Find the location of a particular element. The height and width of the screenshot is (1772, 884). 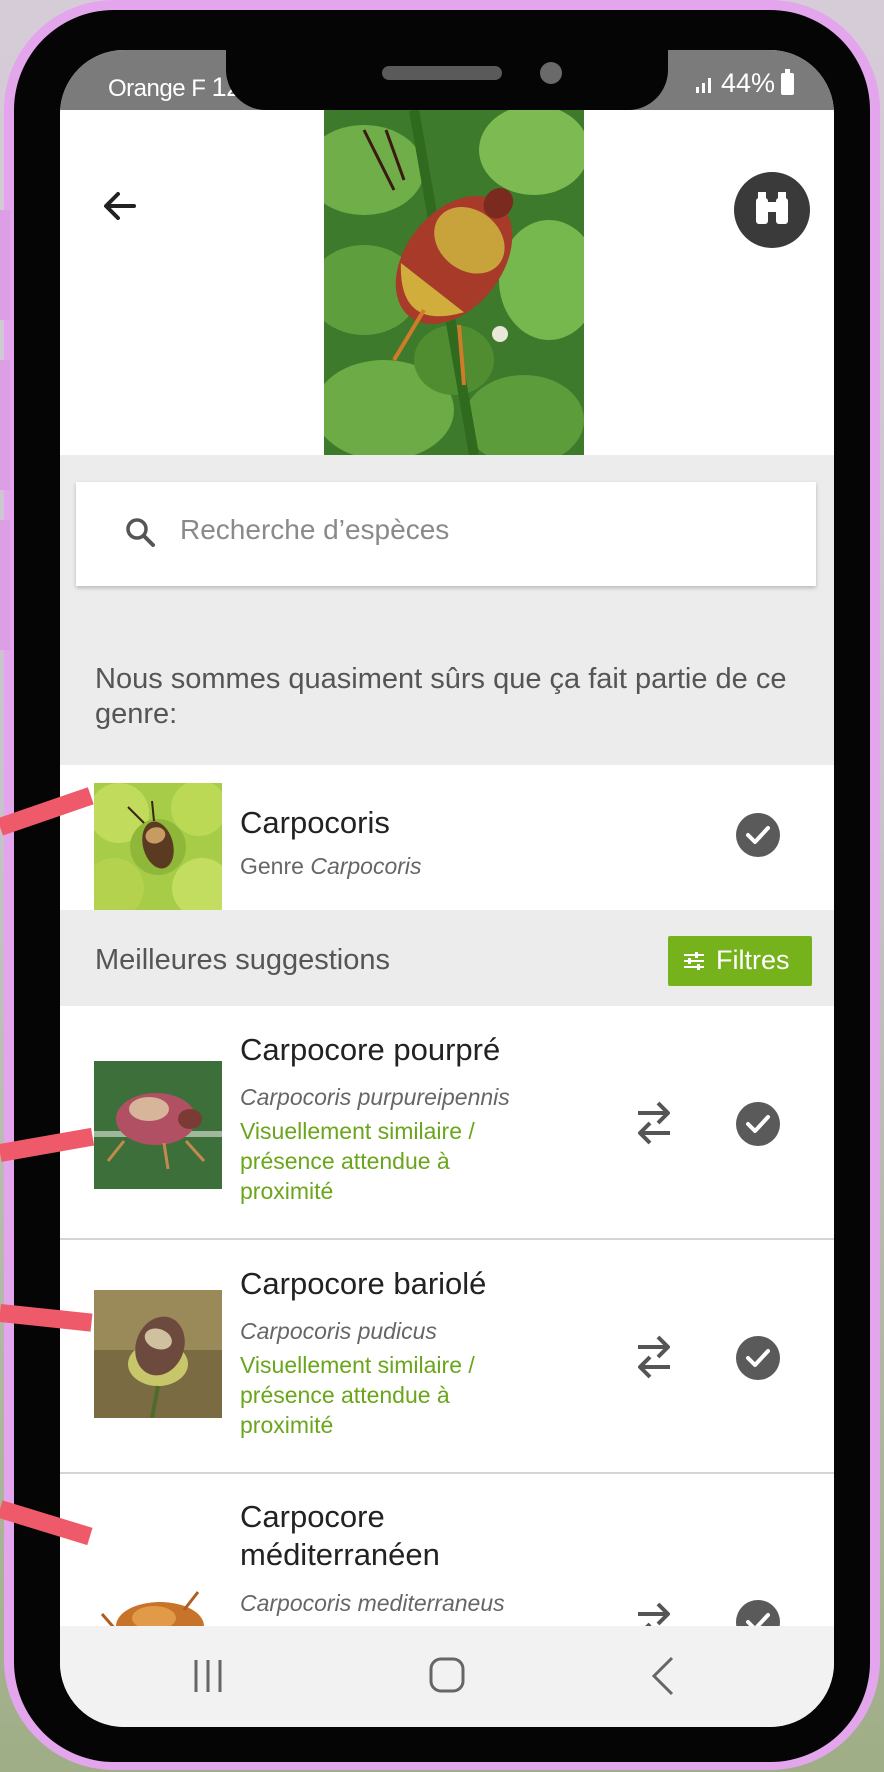

binoculars-icon is located at coordinates (772, 208).